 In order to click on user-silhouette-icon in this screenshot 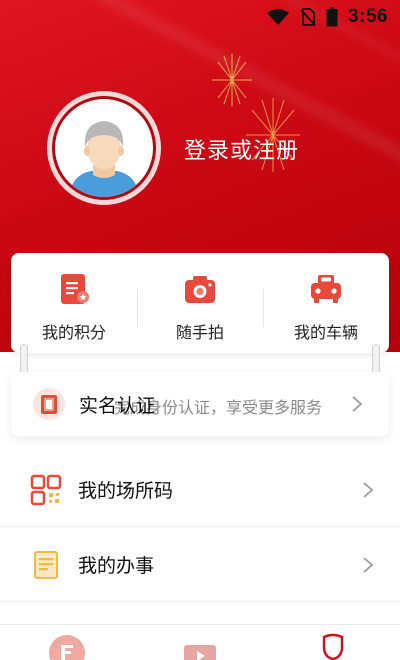, I will do `click(104, 159)`.